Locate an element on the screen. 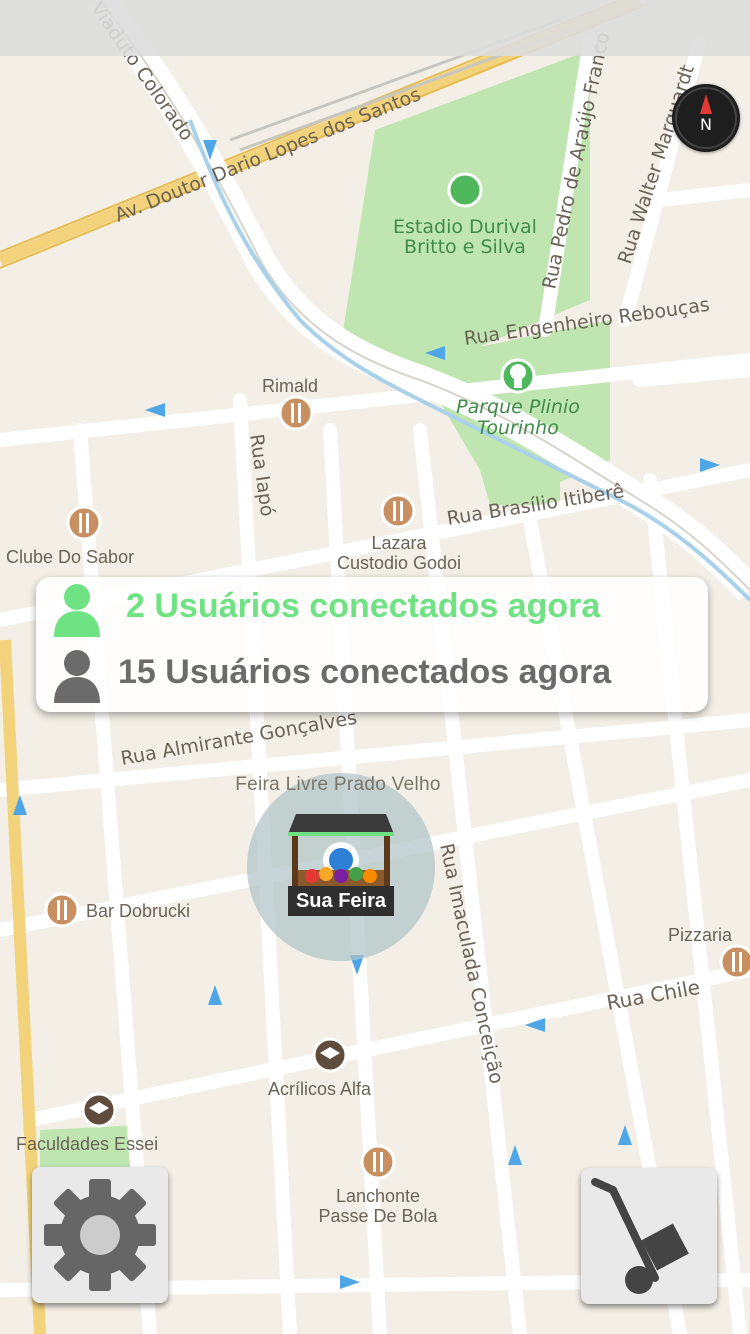 This screenshot has height=1334, width=750. poi-label-lanchonte: Lanchonte Passe De Bola is located at coordinates (378, 1206).